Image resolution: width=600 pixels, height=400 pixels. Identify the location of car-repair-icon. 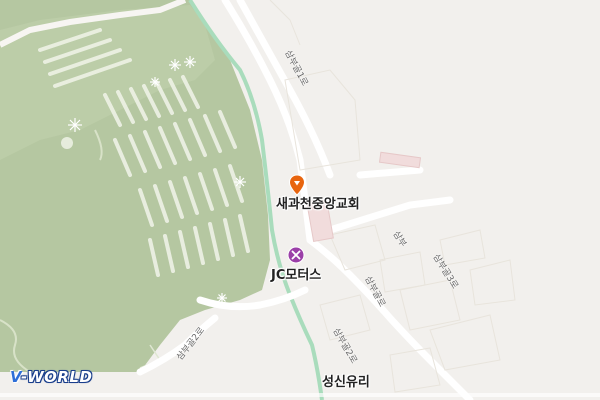
(296, 255).